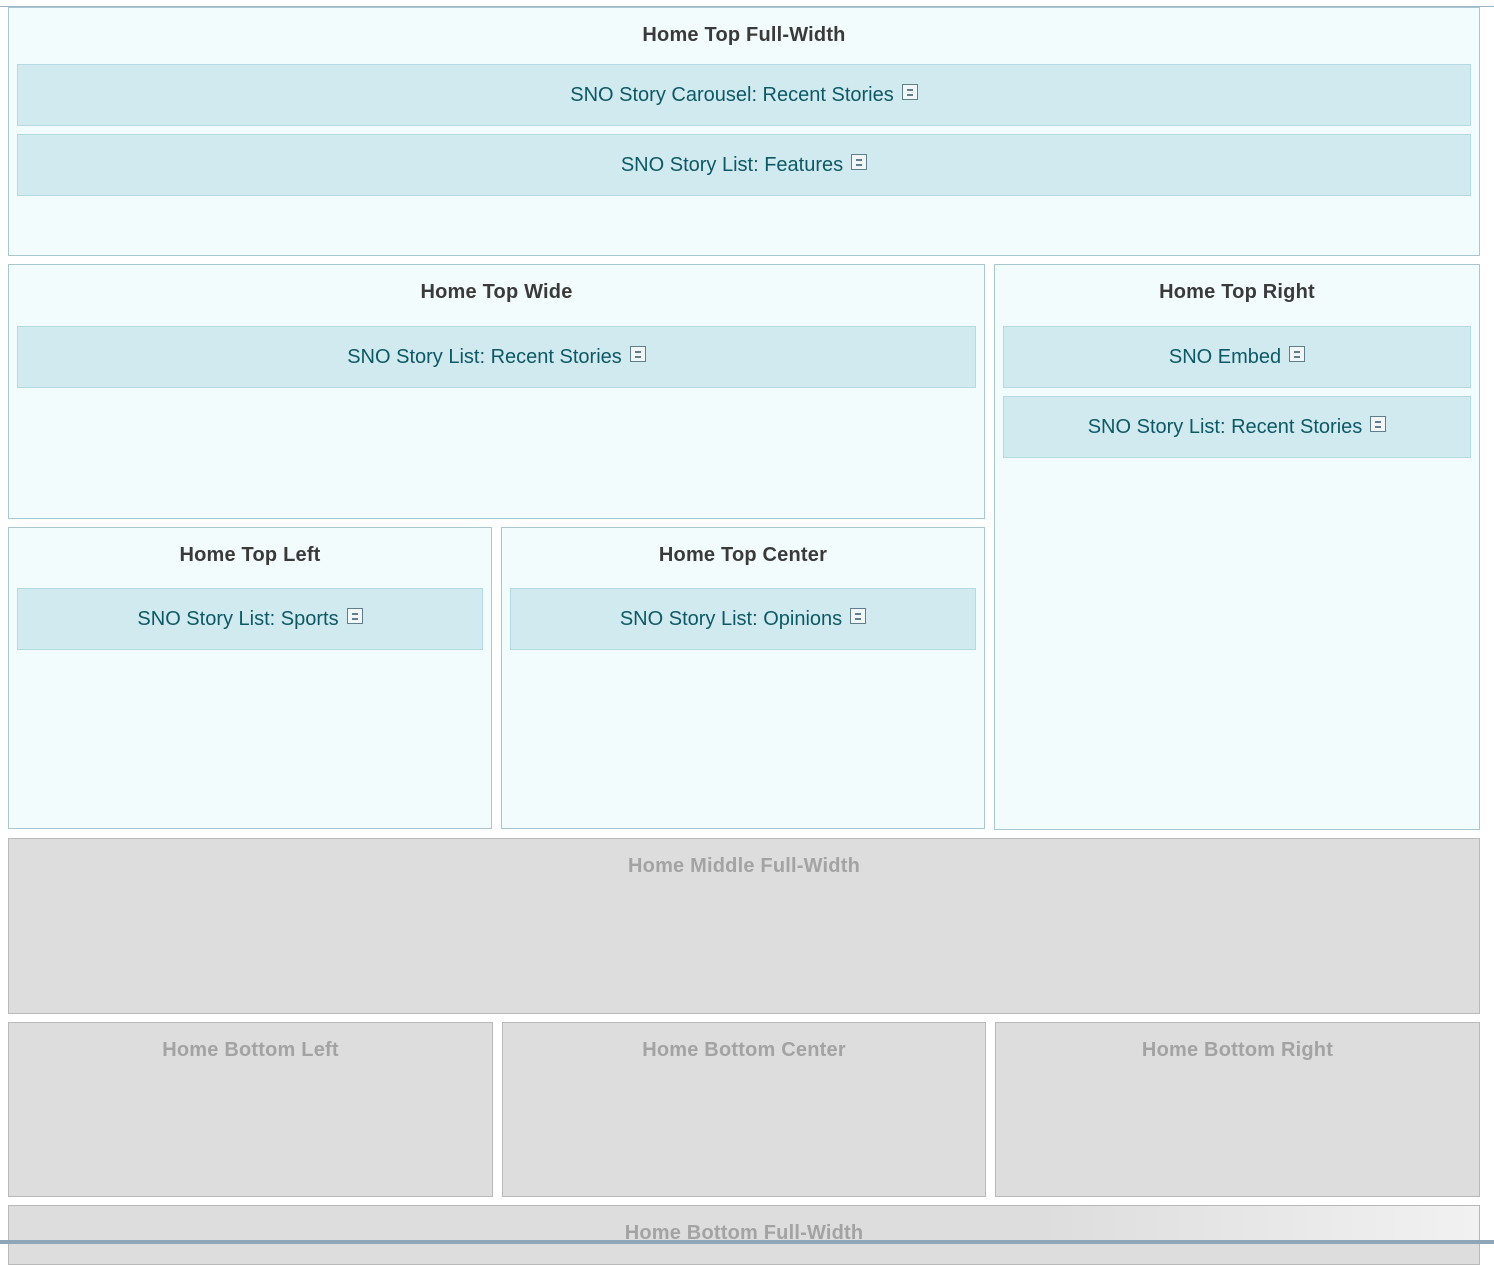 The height and width of the screenshot is (1265, 1494). I want to click on zone-title: Home Top Left, so click(250, 555).